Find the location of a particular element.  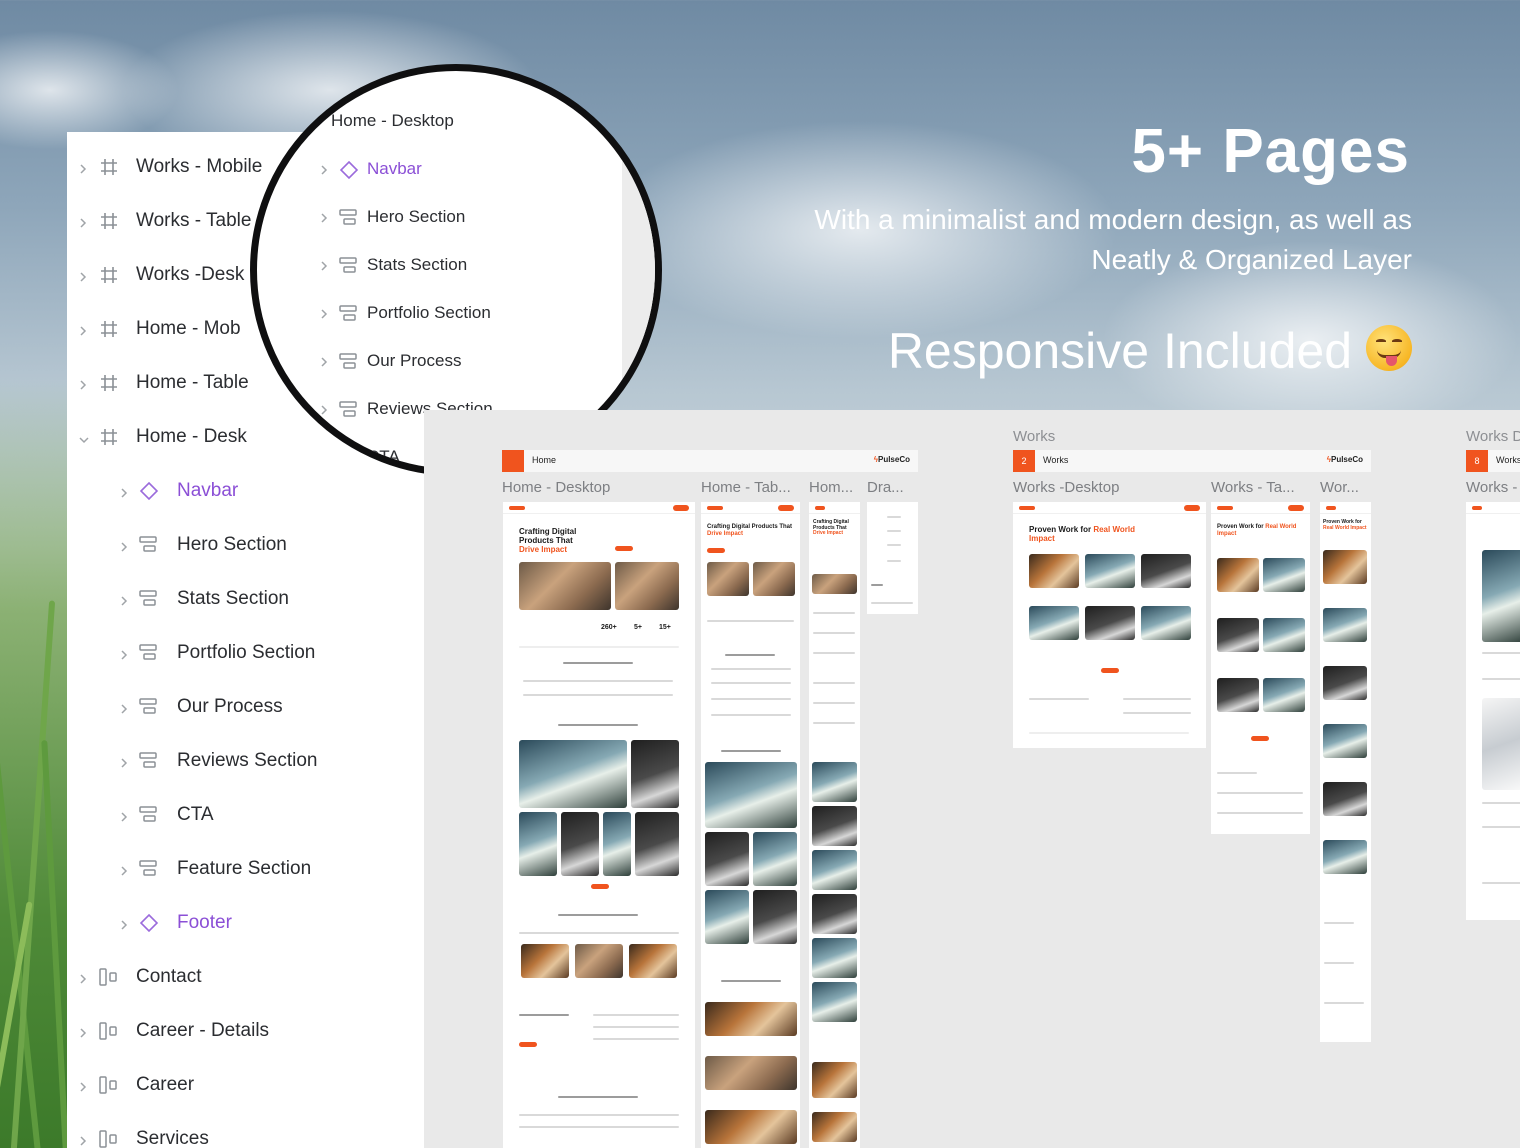

frame-label-home-desktop: Home - Desktop is located at coordinates (556, 487).